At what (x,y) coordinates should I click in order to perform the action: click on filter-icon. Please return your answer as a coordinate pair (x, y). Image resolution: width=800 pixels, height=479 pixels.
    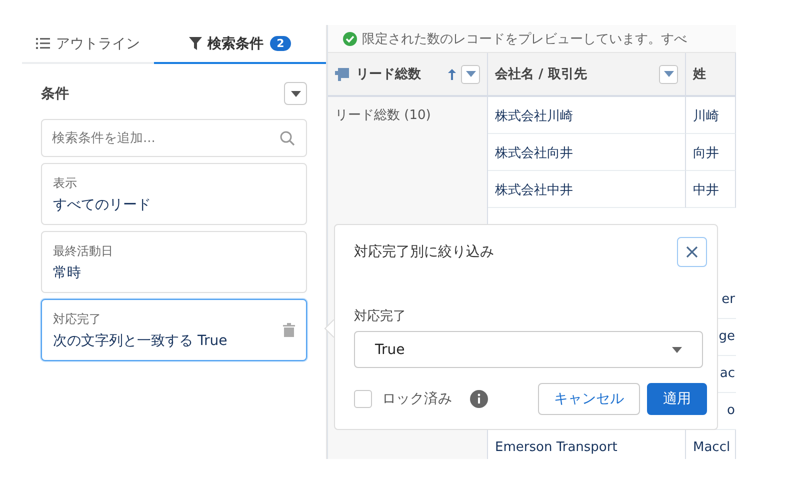
    Looking at the image, I should click on (195, 43).